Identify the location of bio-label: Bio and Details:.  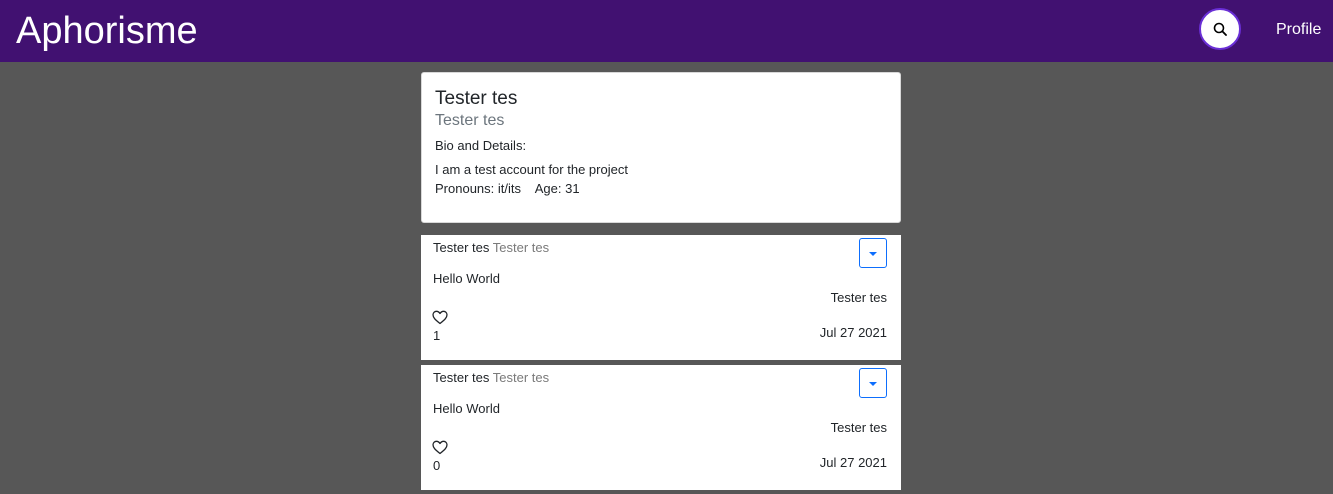
(481, 145).